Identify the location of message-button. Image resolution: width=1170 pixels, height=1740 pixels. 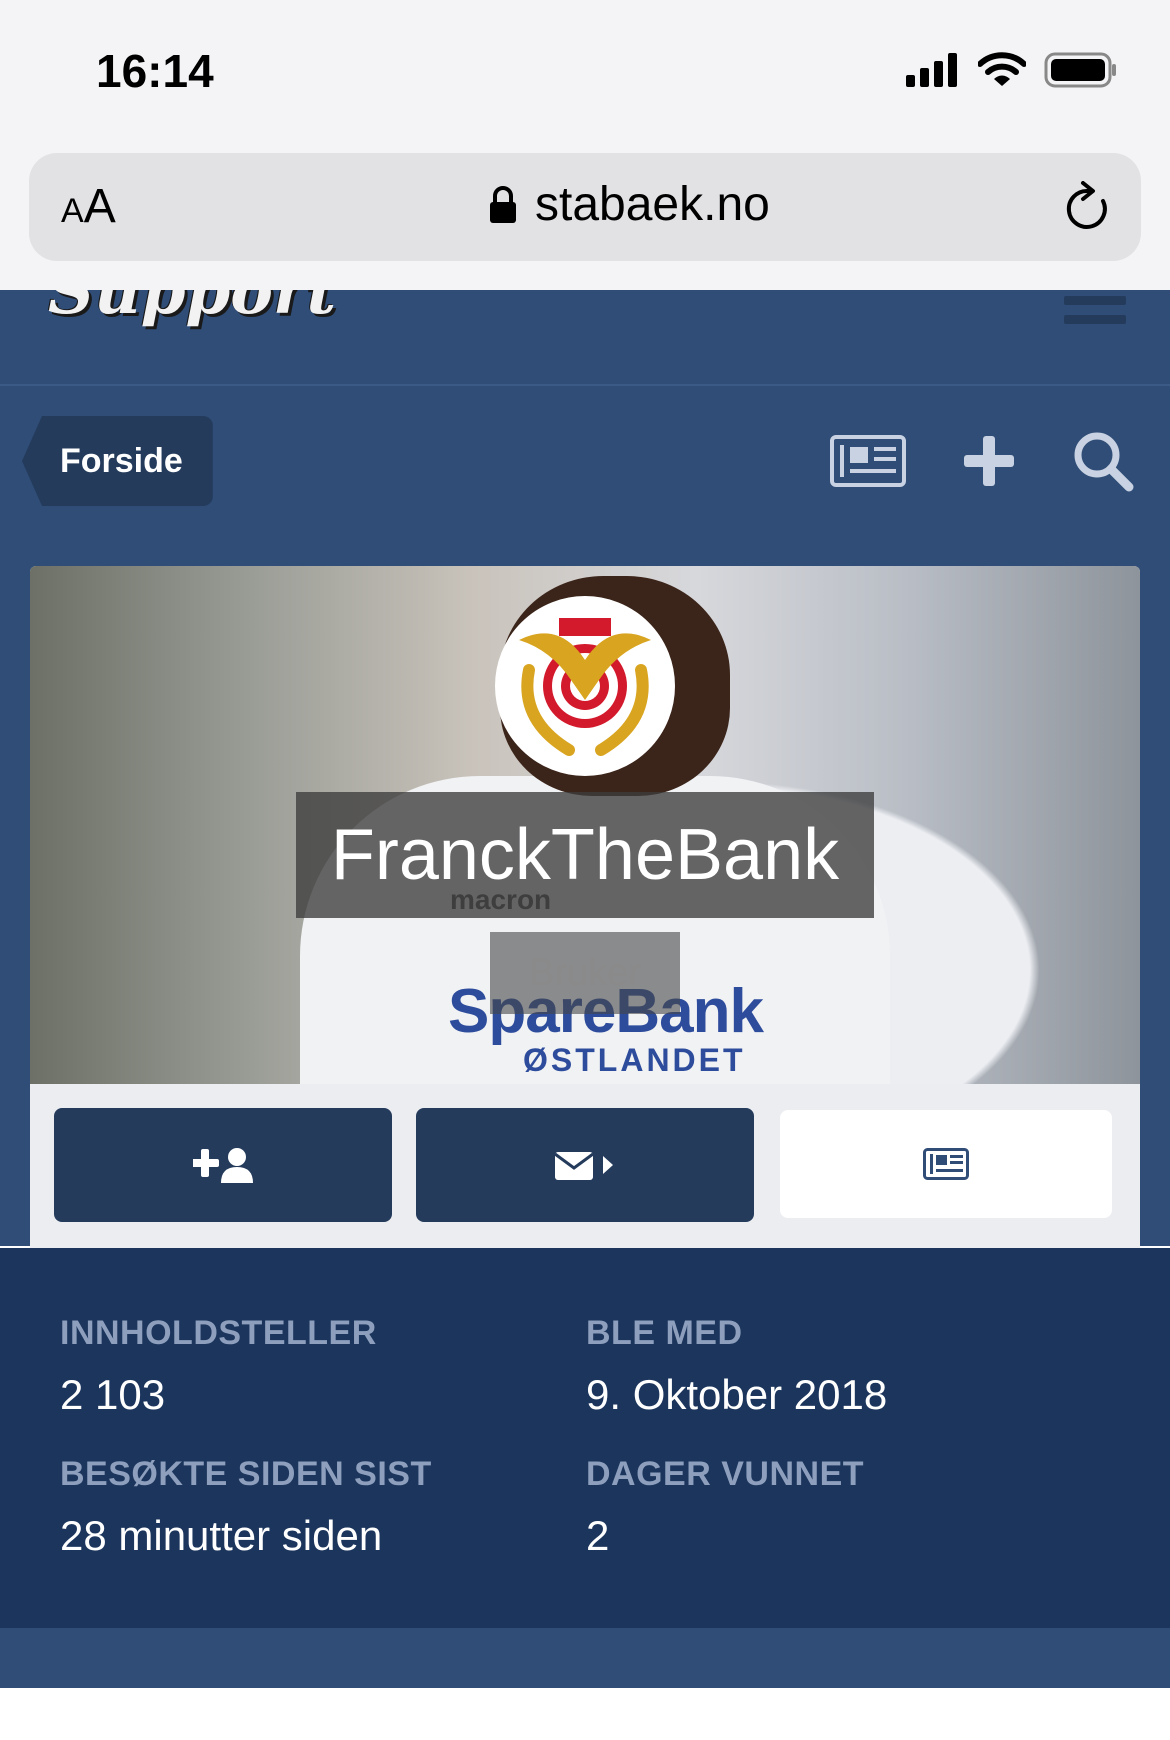
(585, 1165).